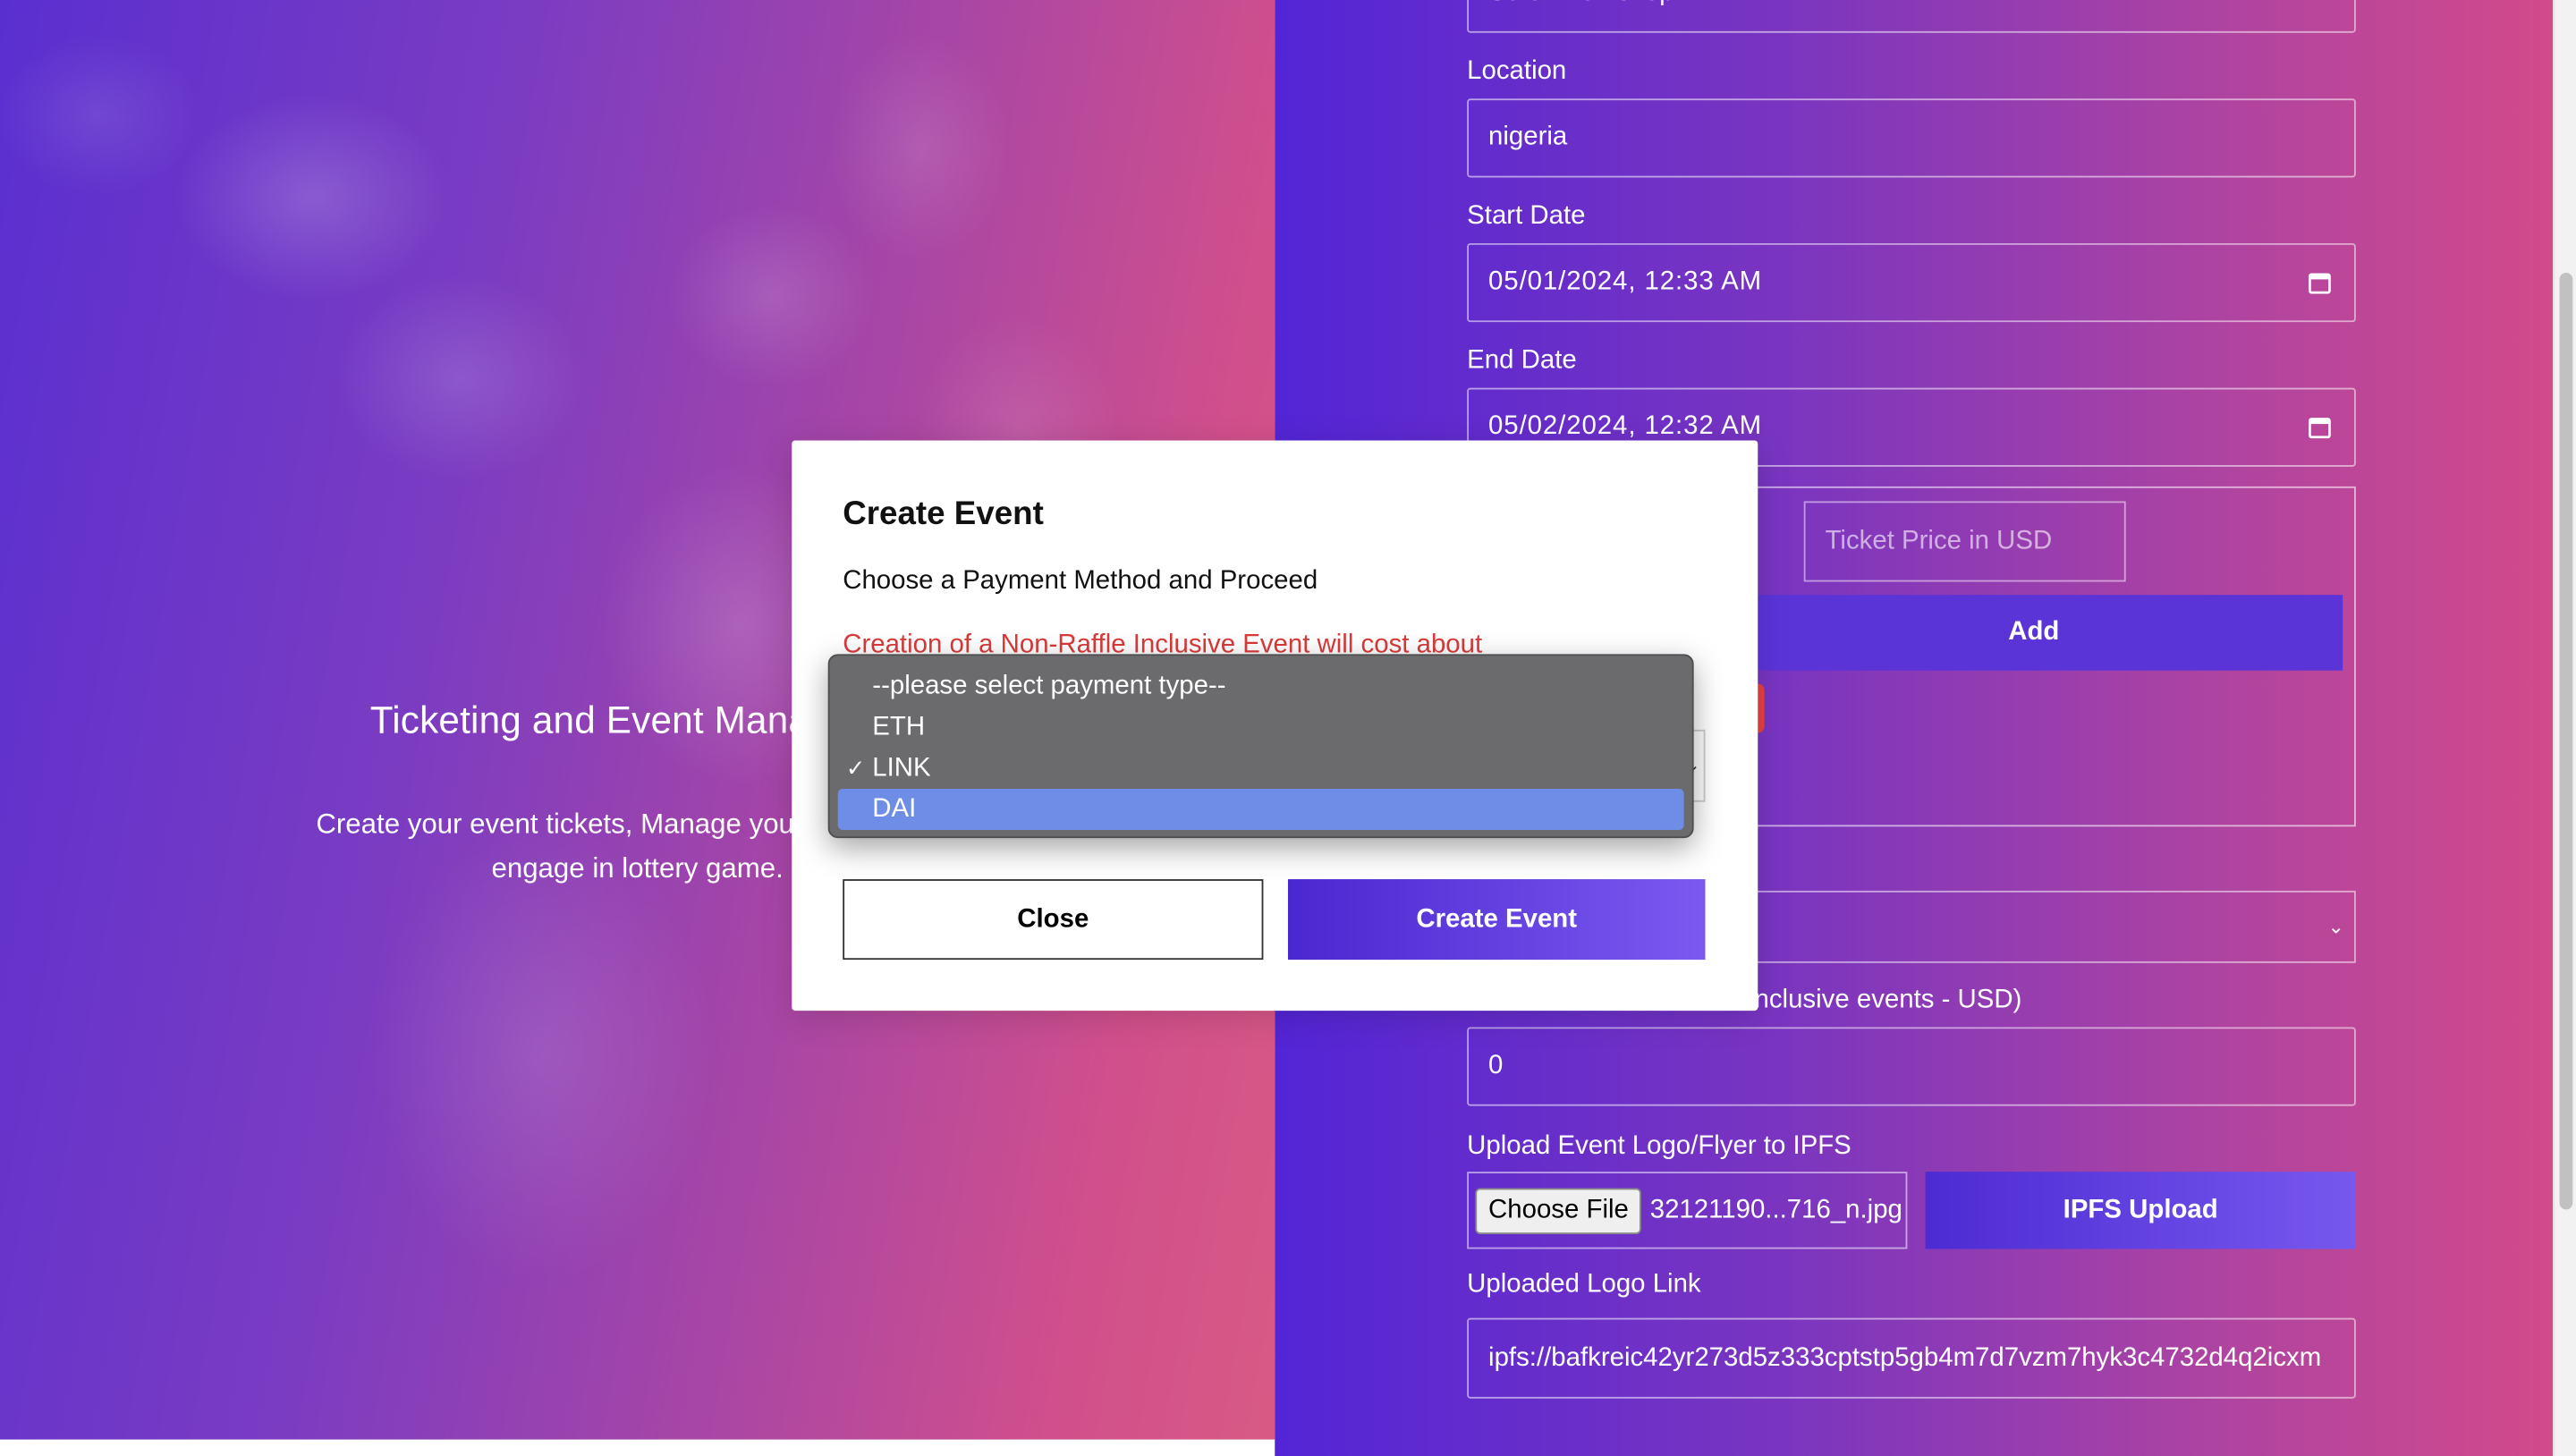 The image size is (2576, 1456). I want to click on option-label: DAI, so click(894, 809).